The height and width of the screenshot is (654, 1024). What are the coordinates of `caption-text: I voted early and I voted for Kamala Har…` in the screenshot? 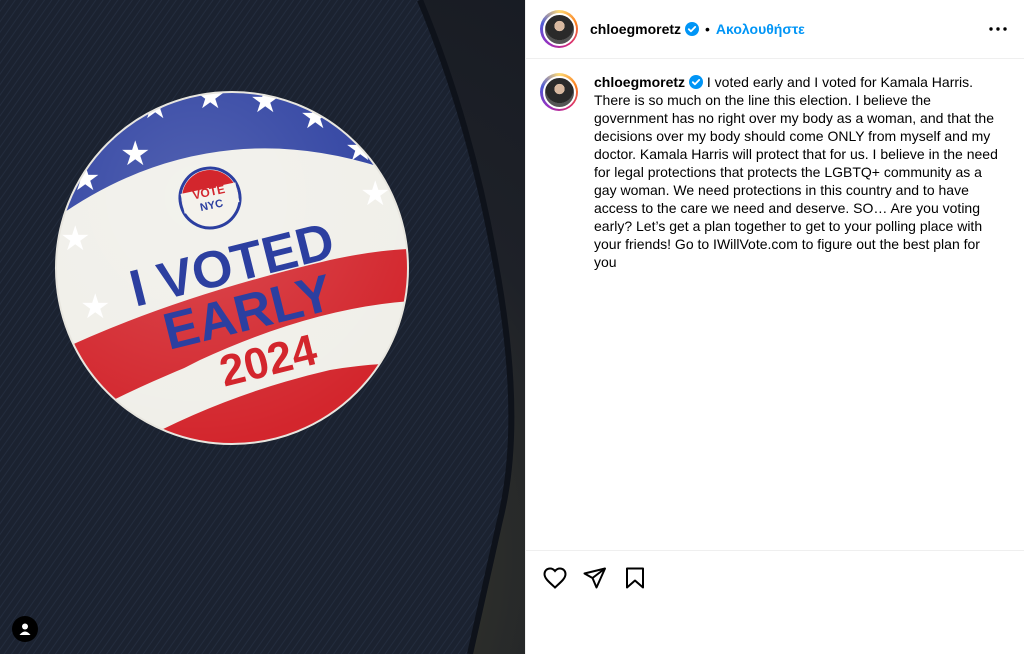 It's located at (796, 172).